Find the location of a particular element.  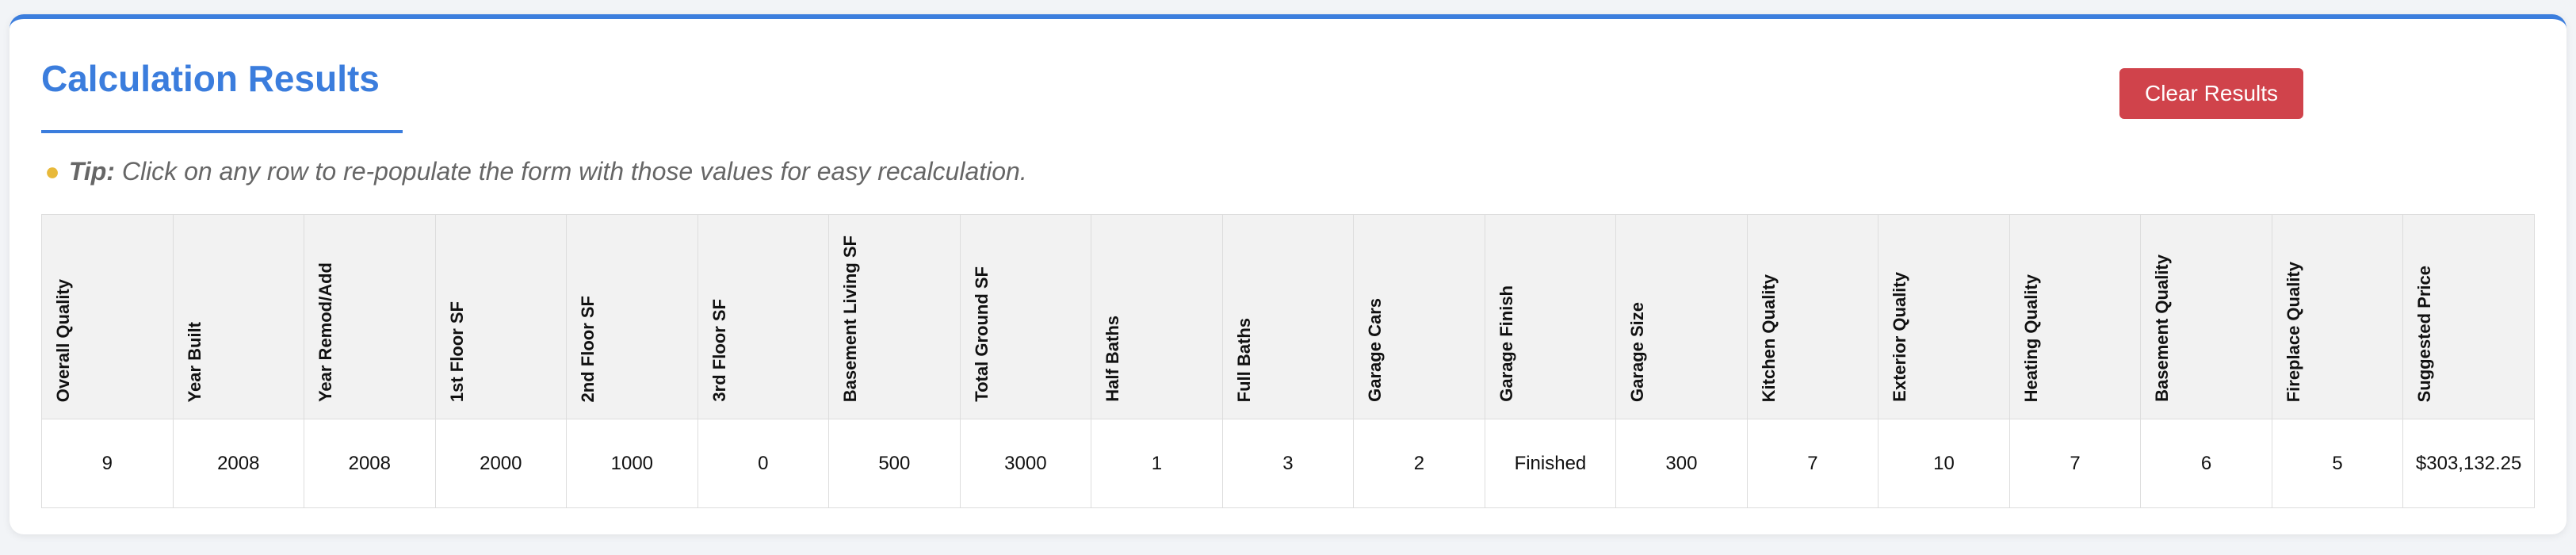

table-cell: 6 is located at coordinates (2206, 463).